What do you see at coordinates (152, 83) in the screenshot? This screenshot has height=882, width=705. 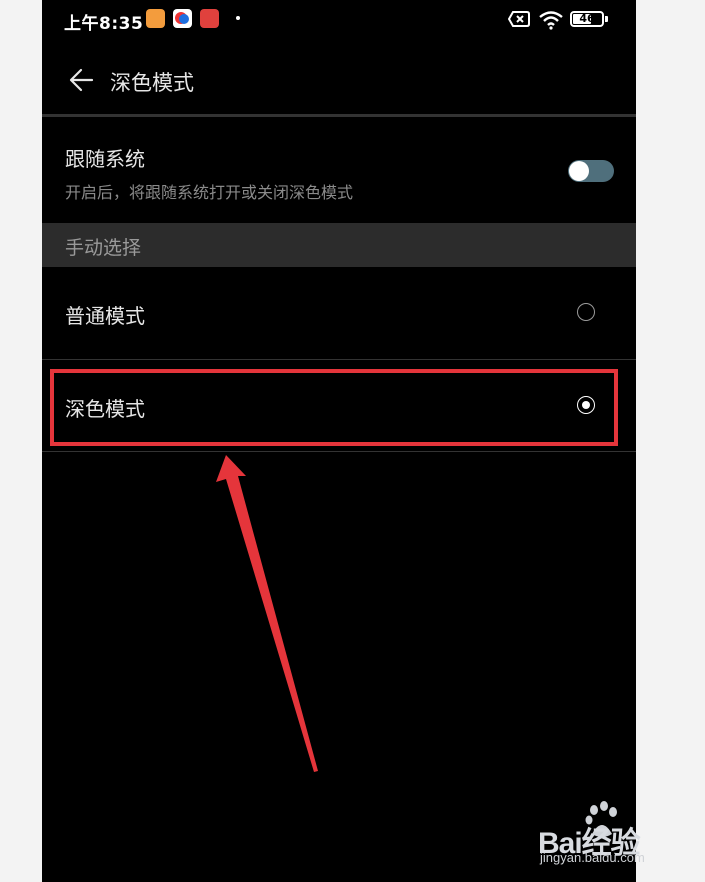 I see `page-title: 深色模式` at bounding box center [152, 83].